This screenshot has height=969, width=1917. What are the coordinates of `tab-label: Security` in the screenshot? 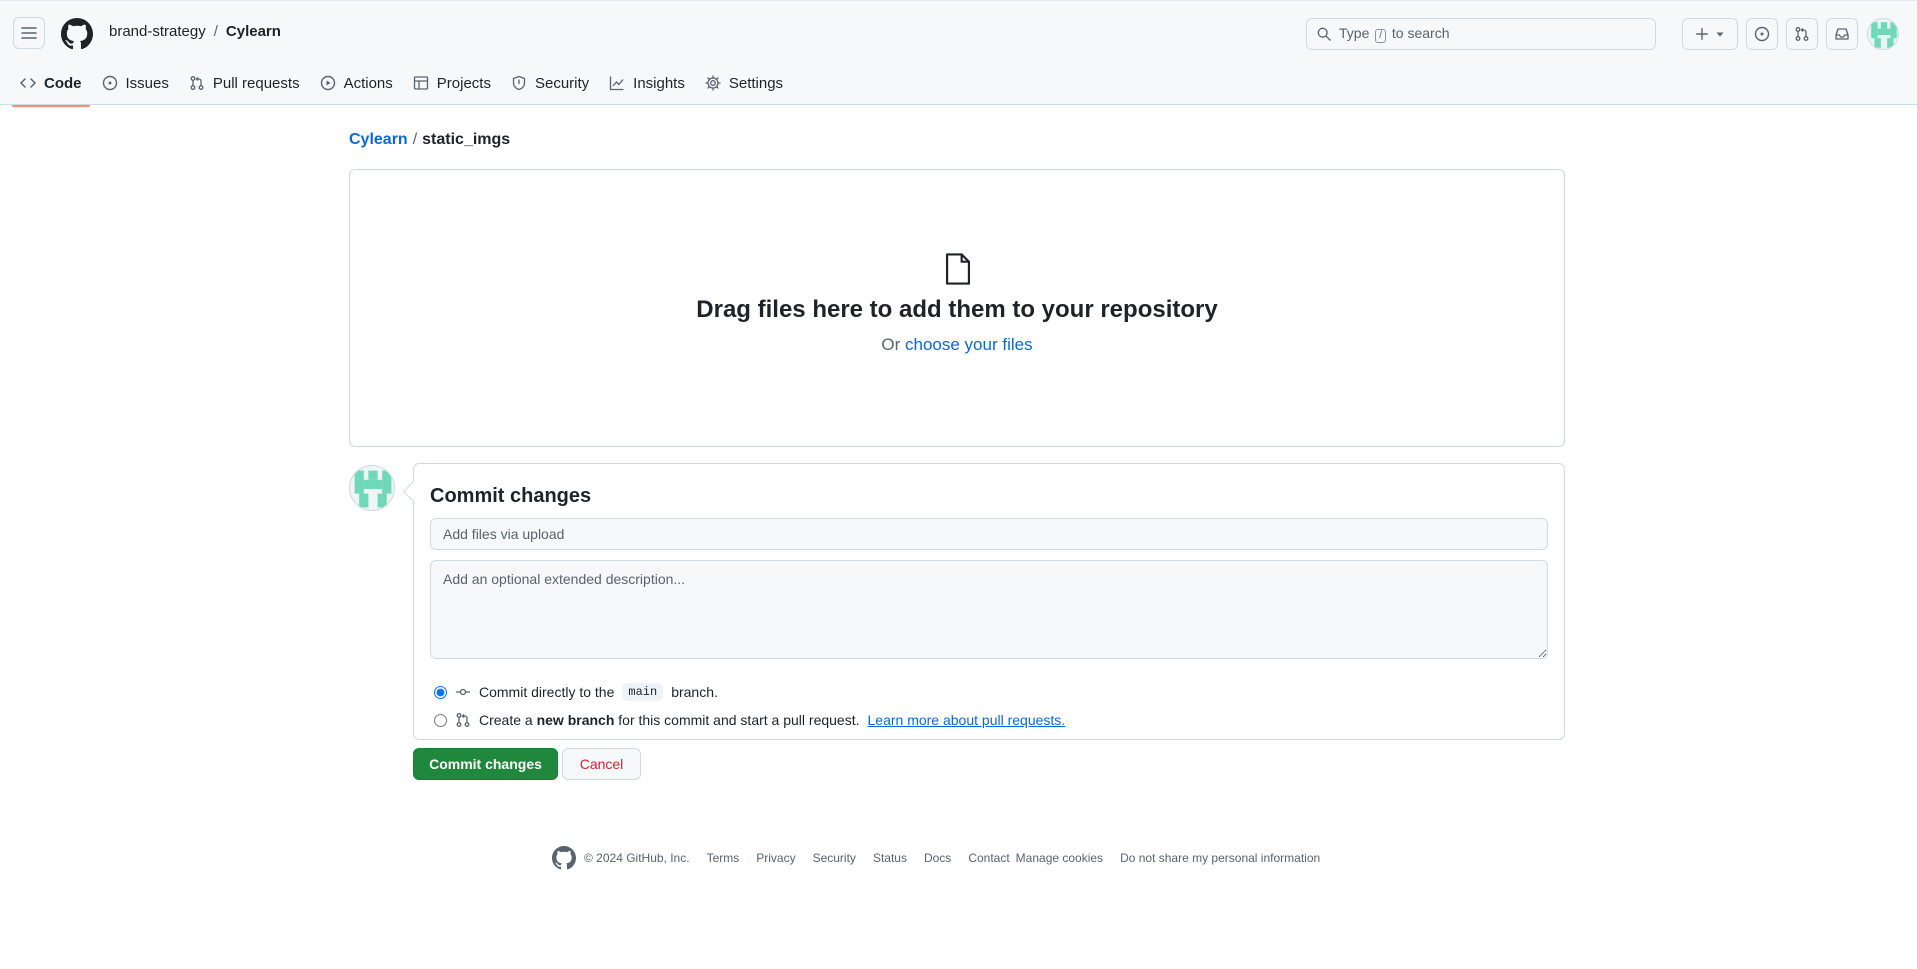 It's located at (562, 83).